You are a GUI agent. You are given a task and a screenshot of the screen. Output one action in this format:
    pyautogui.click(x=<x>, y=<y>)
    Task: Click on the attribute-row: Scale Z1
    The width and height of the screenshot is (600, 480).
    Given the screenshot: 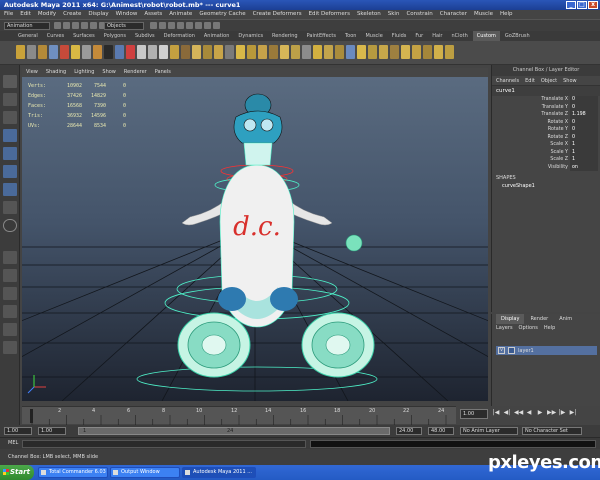 What is the action you would take?
    pyautogui.click(x=546, y=160)
    